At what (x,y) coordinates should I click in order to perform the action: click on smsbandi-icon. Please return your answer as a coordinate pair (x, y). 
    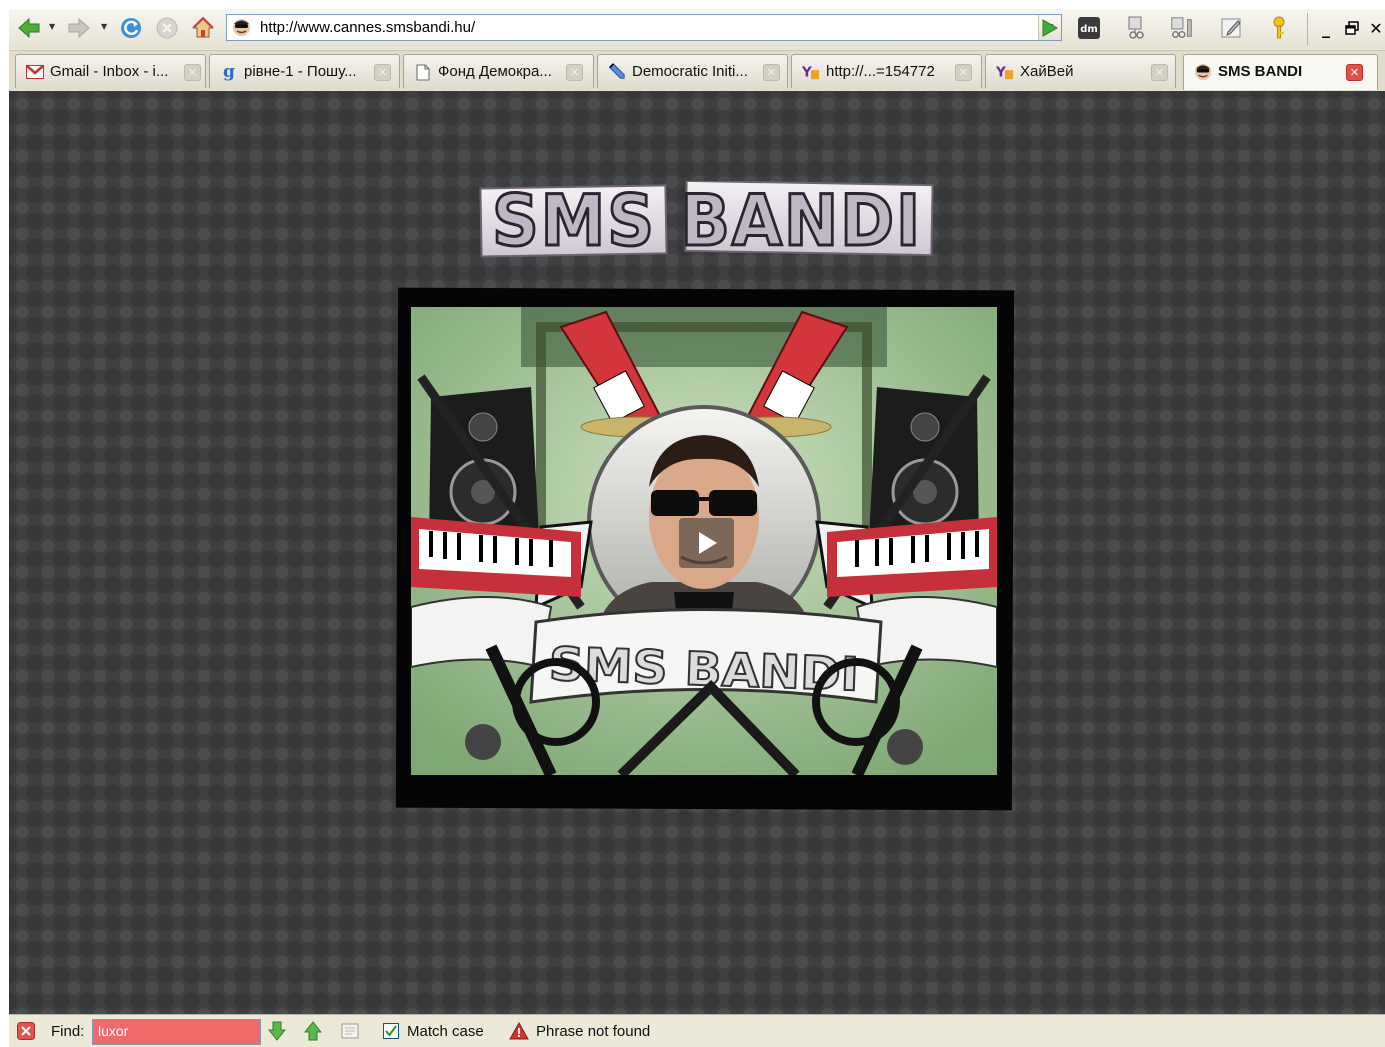
    Looking at the image, I should click on (1203, 72).